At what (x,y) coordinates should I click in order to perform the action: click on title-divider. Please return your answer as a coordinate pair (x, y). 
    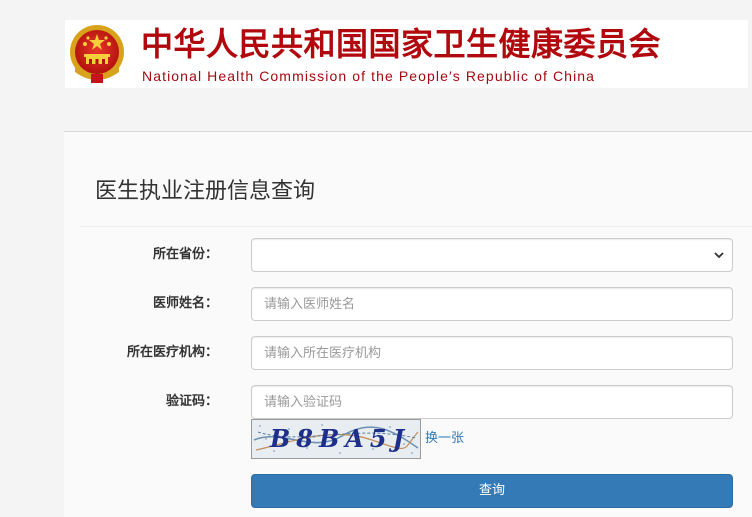
    Looking at the image, I should click on (416, 226).